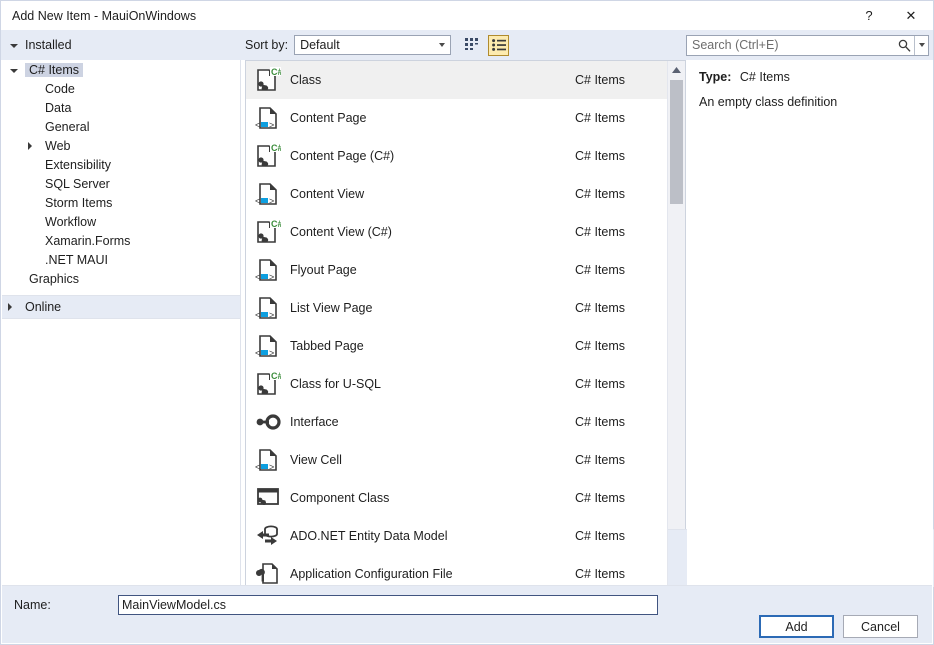 The width and height of the screenshot is (934, 645). Describe the element at coordinates (323, 270) in the screenshot. I see `list-item-name: Flyout Page` at that location.